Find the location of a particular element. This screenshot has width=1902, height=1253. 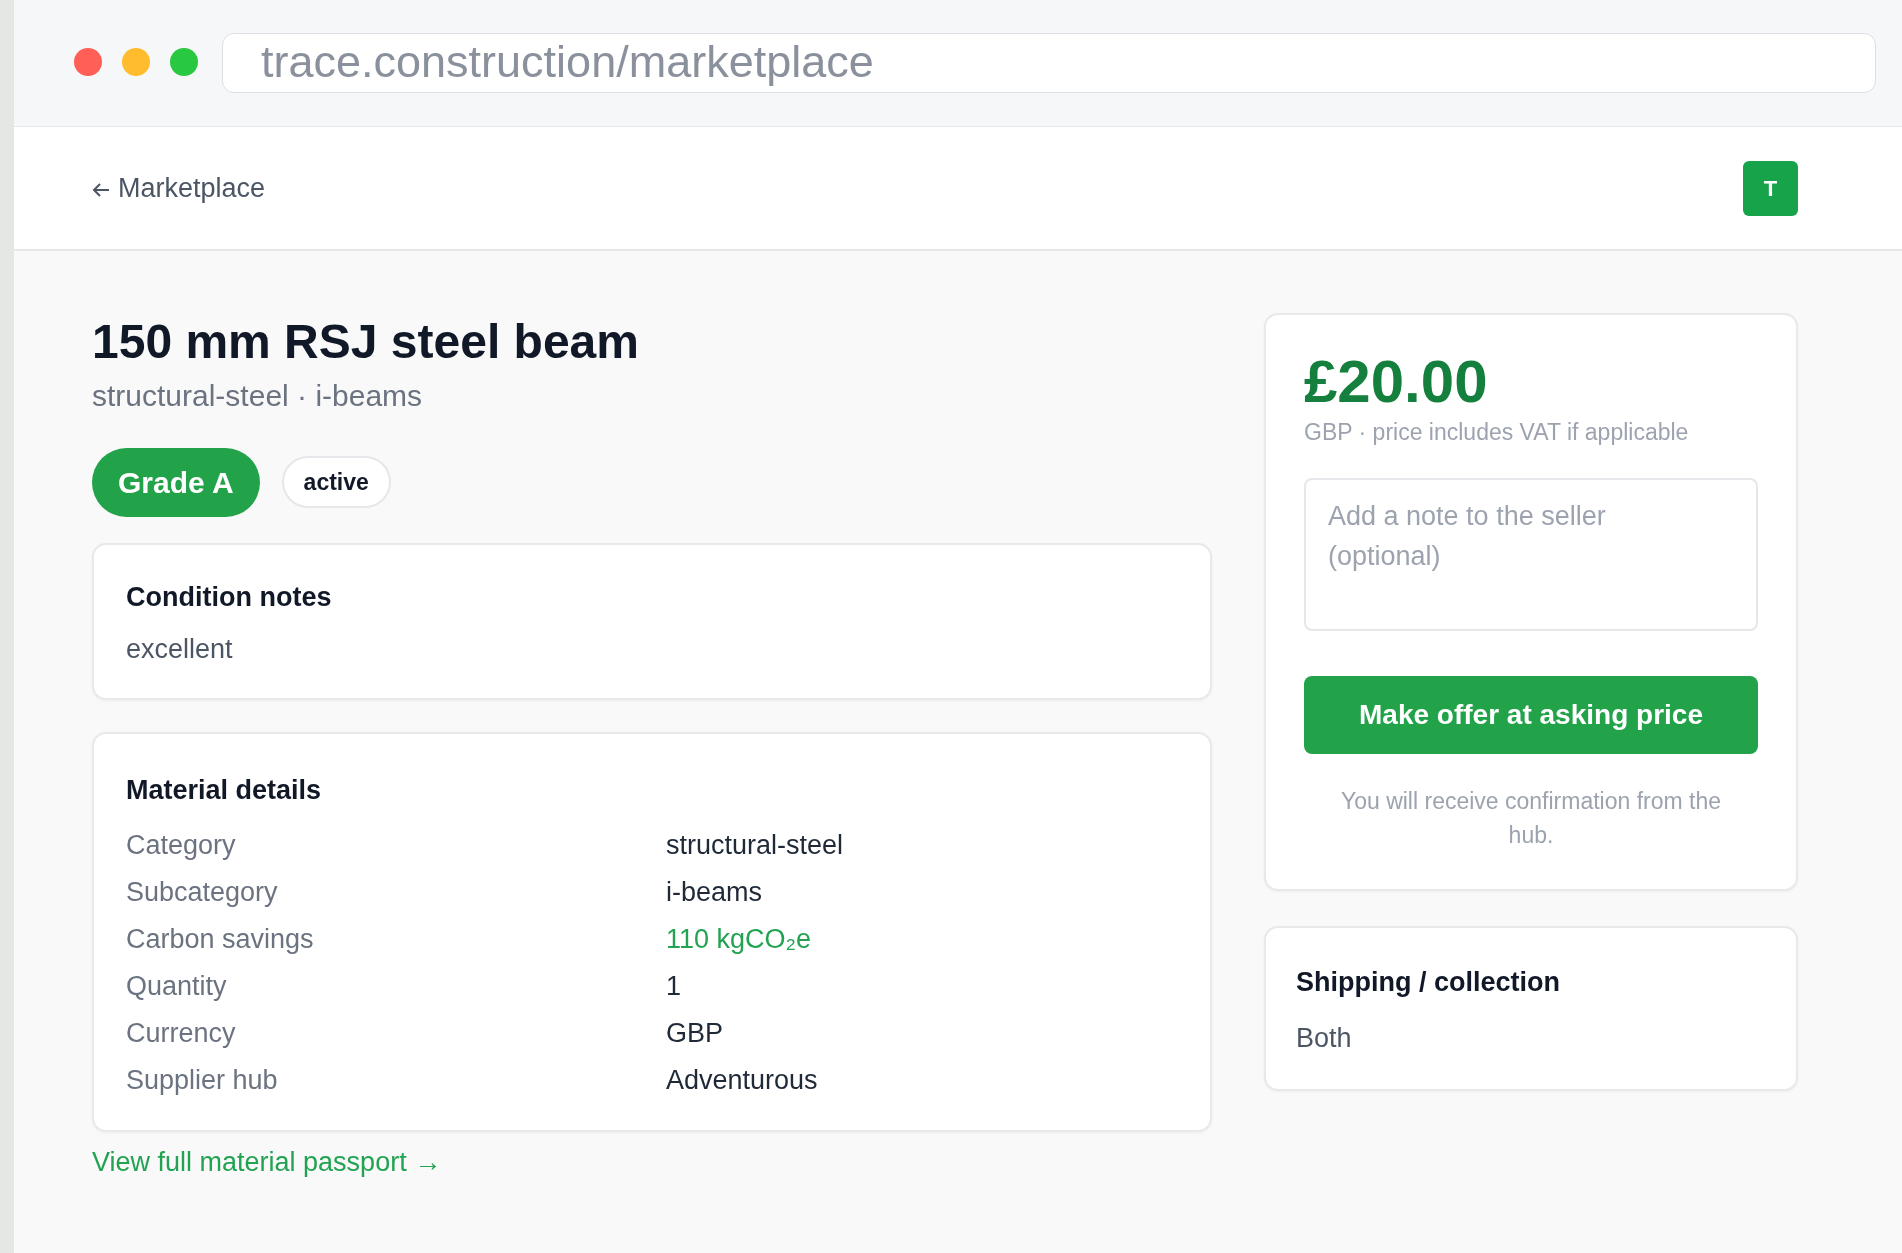

back-link: Marketplace is located at coordinates (179, 188).